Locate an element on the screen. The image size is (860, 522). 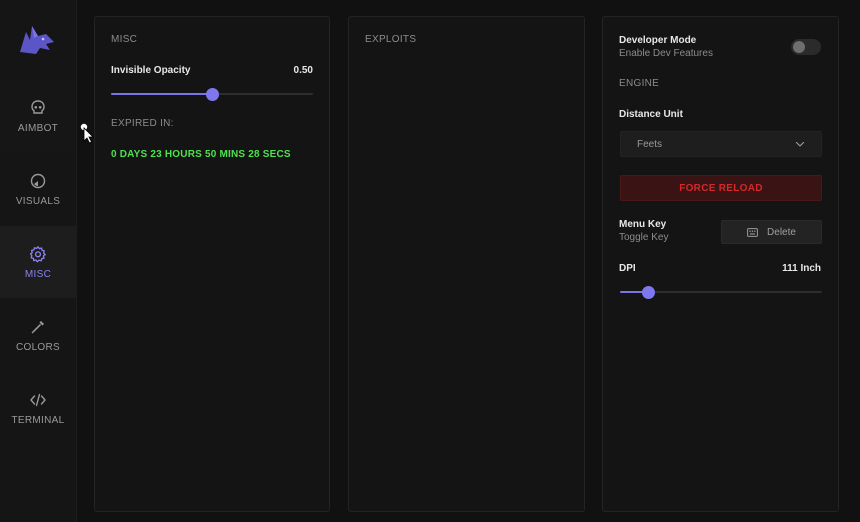
menu-key-label: Menu Key is located at coordinates (643, 224).